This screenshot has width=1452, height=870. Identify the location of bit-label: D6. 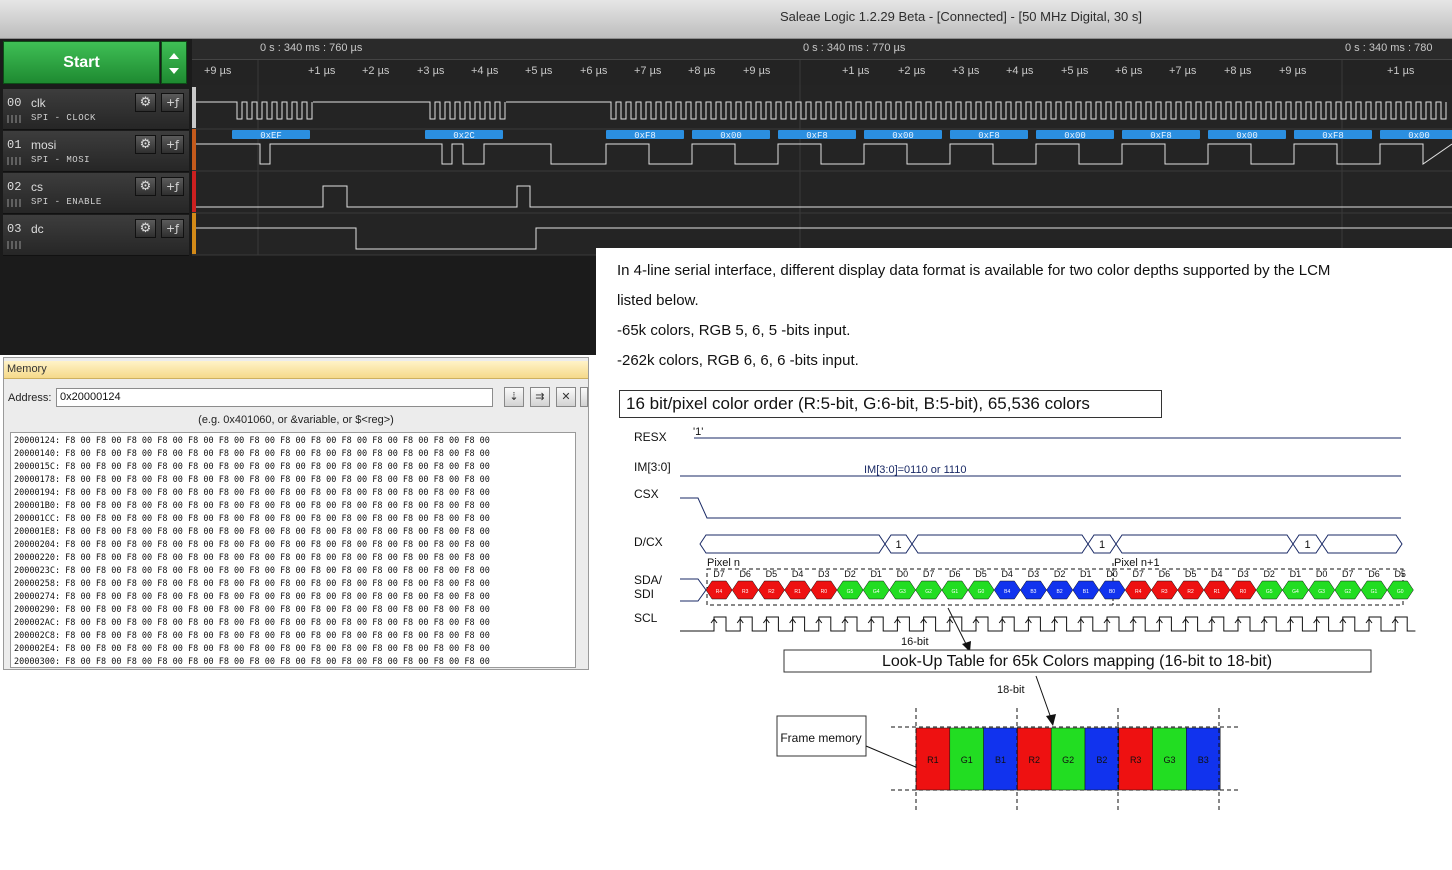
(745, 574).